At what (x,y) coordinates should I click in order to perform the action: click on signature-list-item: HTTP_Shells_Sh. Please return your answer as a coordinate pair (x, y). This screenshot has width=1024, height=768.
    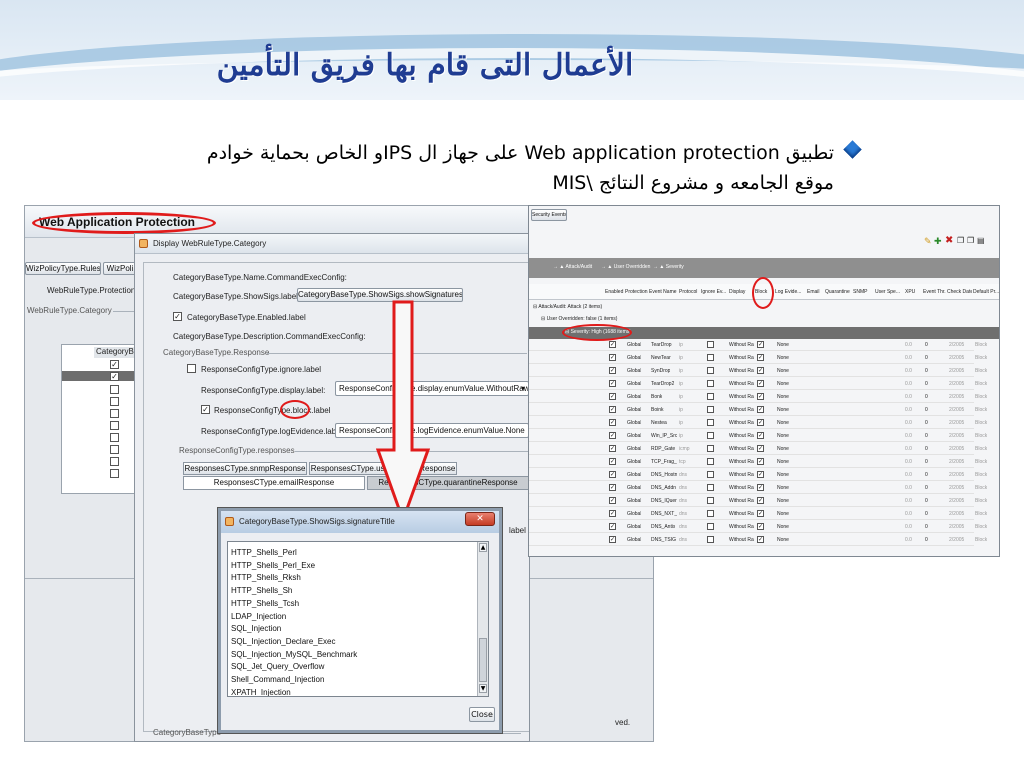
    Looking at the image, I should click on (261, 590).